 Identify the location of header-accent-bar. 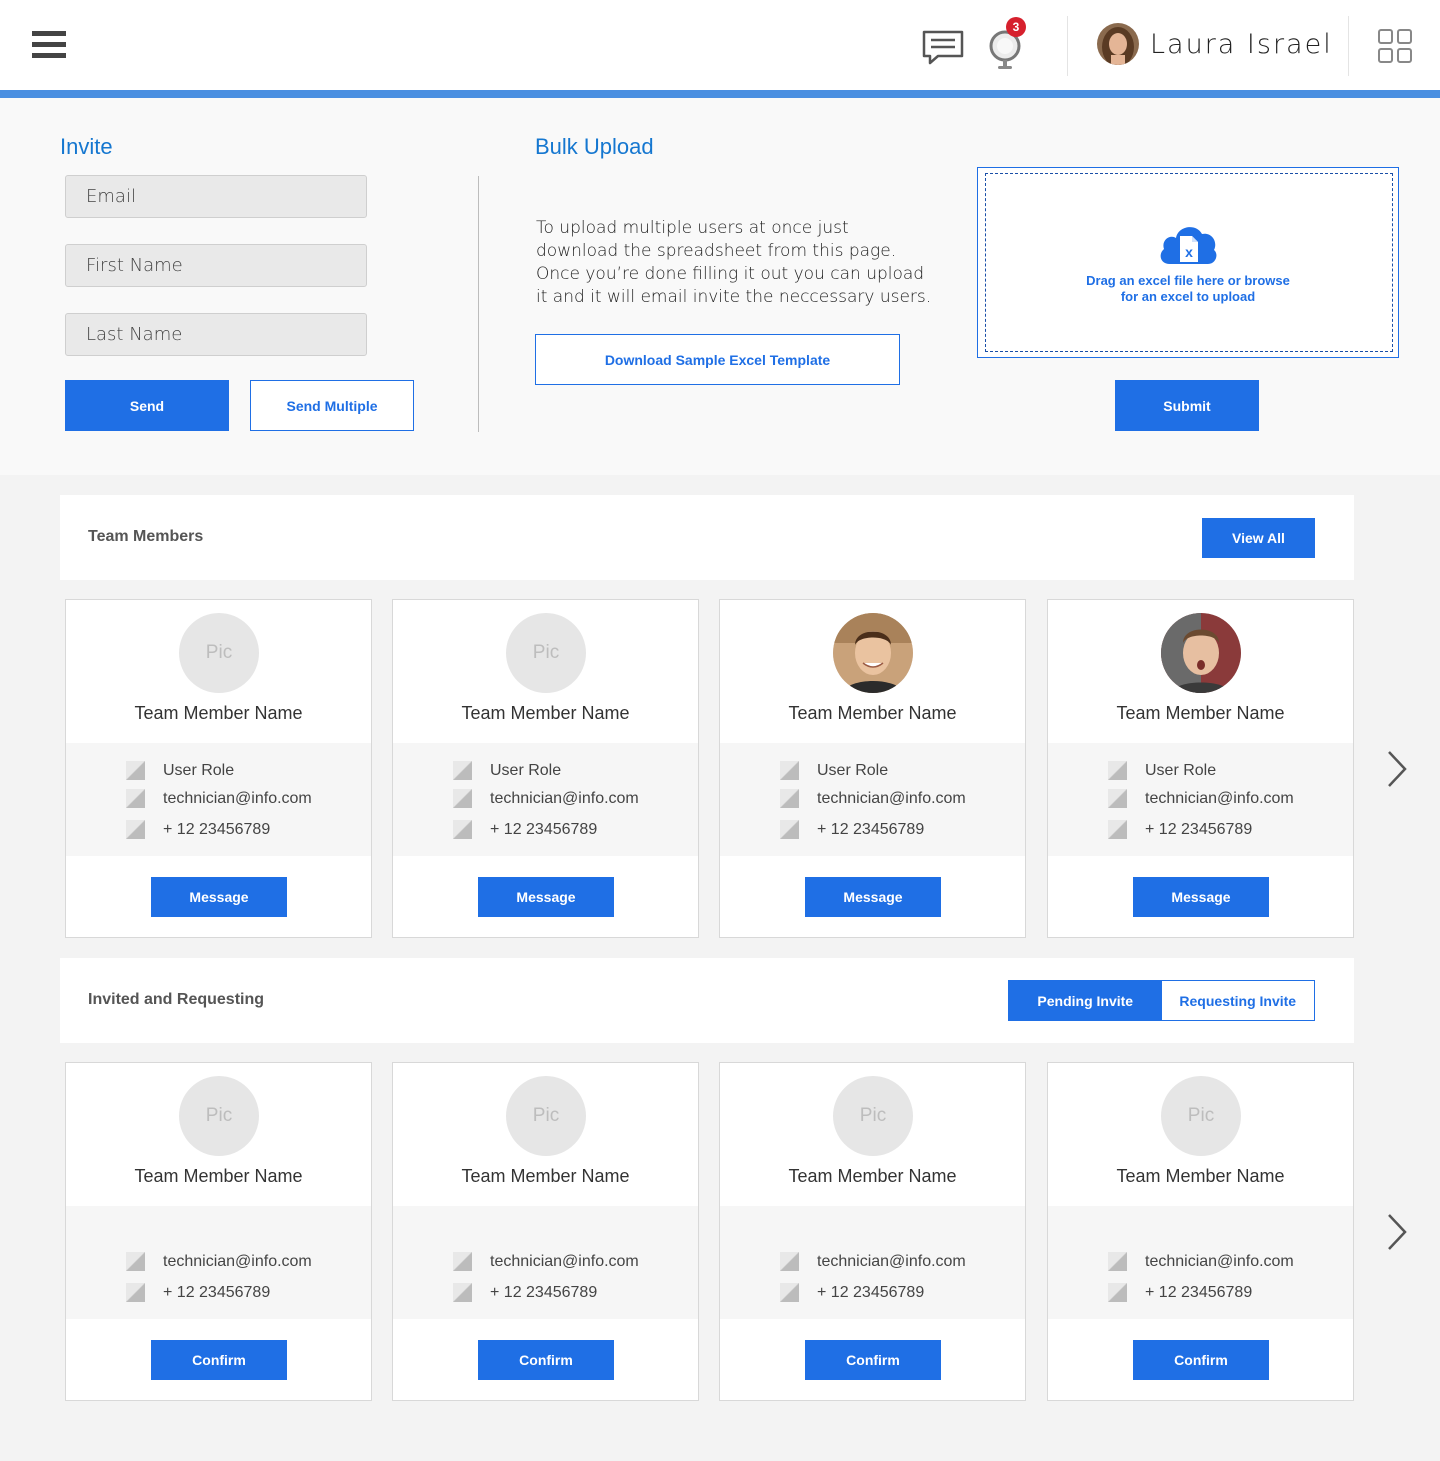
(720, 94).